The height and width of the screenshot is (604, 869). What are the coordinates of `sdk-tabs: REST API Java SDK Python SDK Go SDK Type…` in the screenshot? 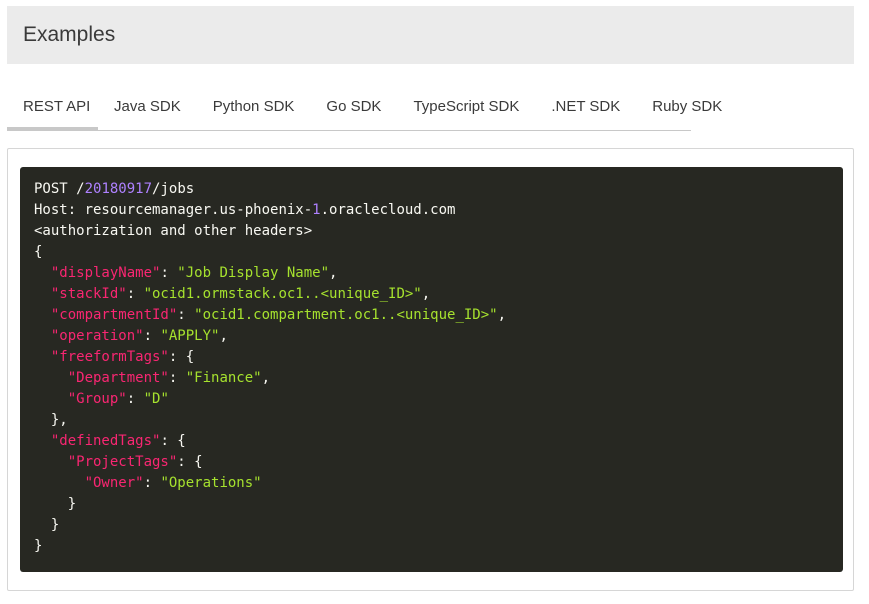 It's located at (364, 108).